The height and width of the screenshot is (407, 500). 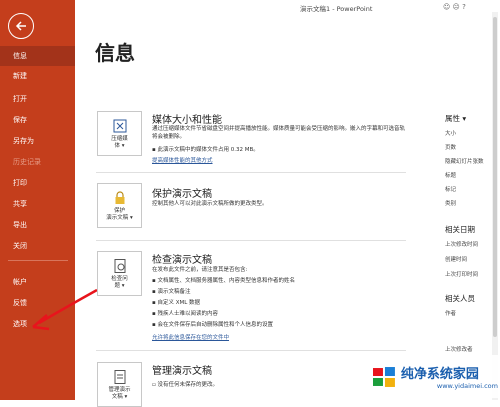 I want to click on media-title: 媒体大小和性能, so click(x=187, y=120).